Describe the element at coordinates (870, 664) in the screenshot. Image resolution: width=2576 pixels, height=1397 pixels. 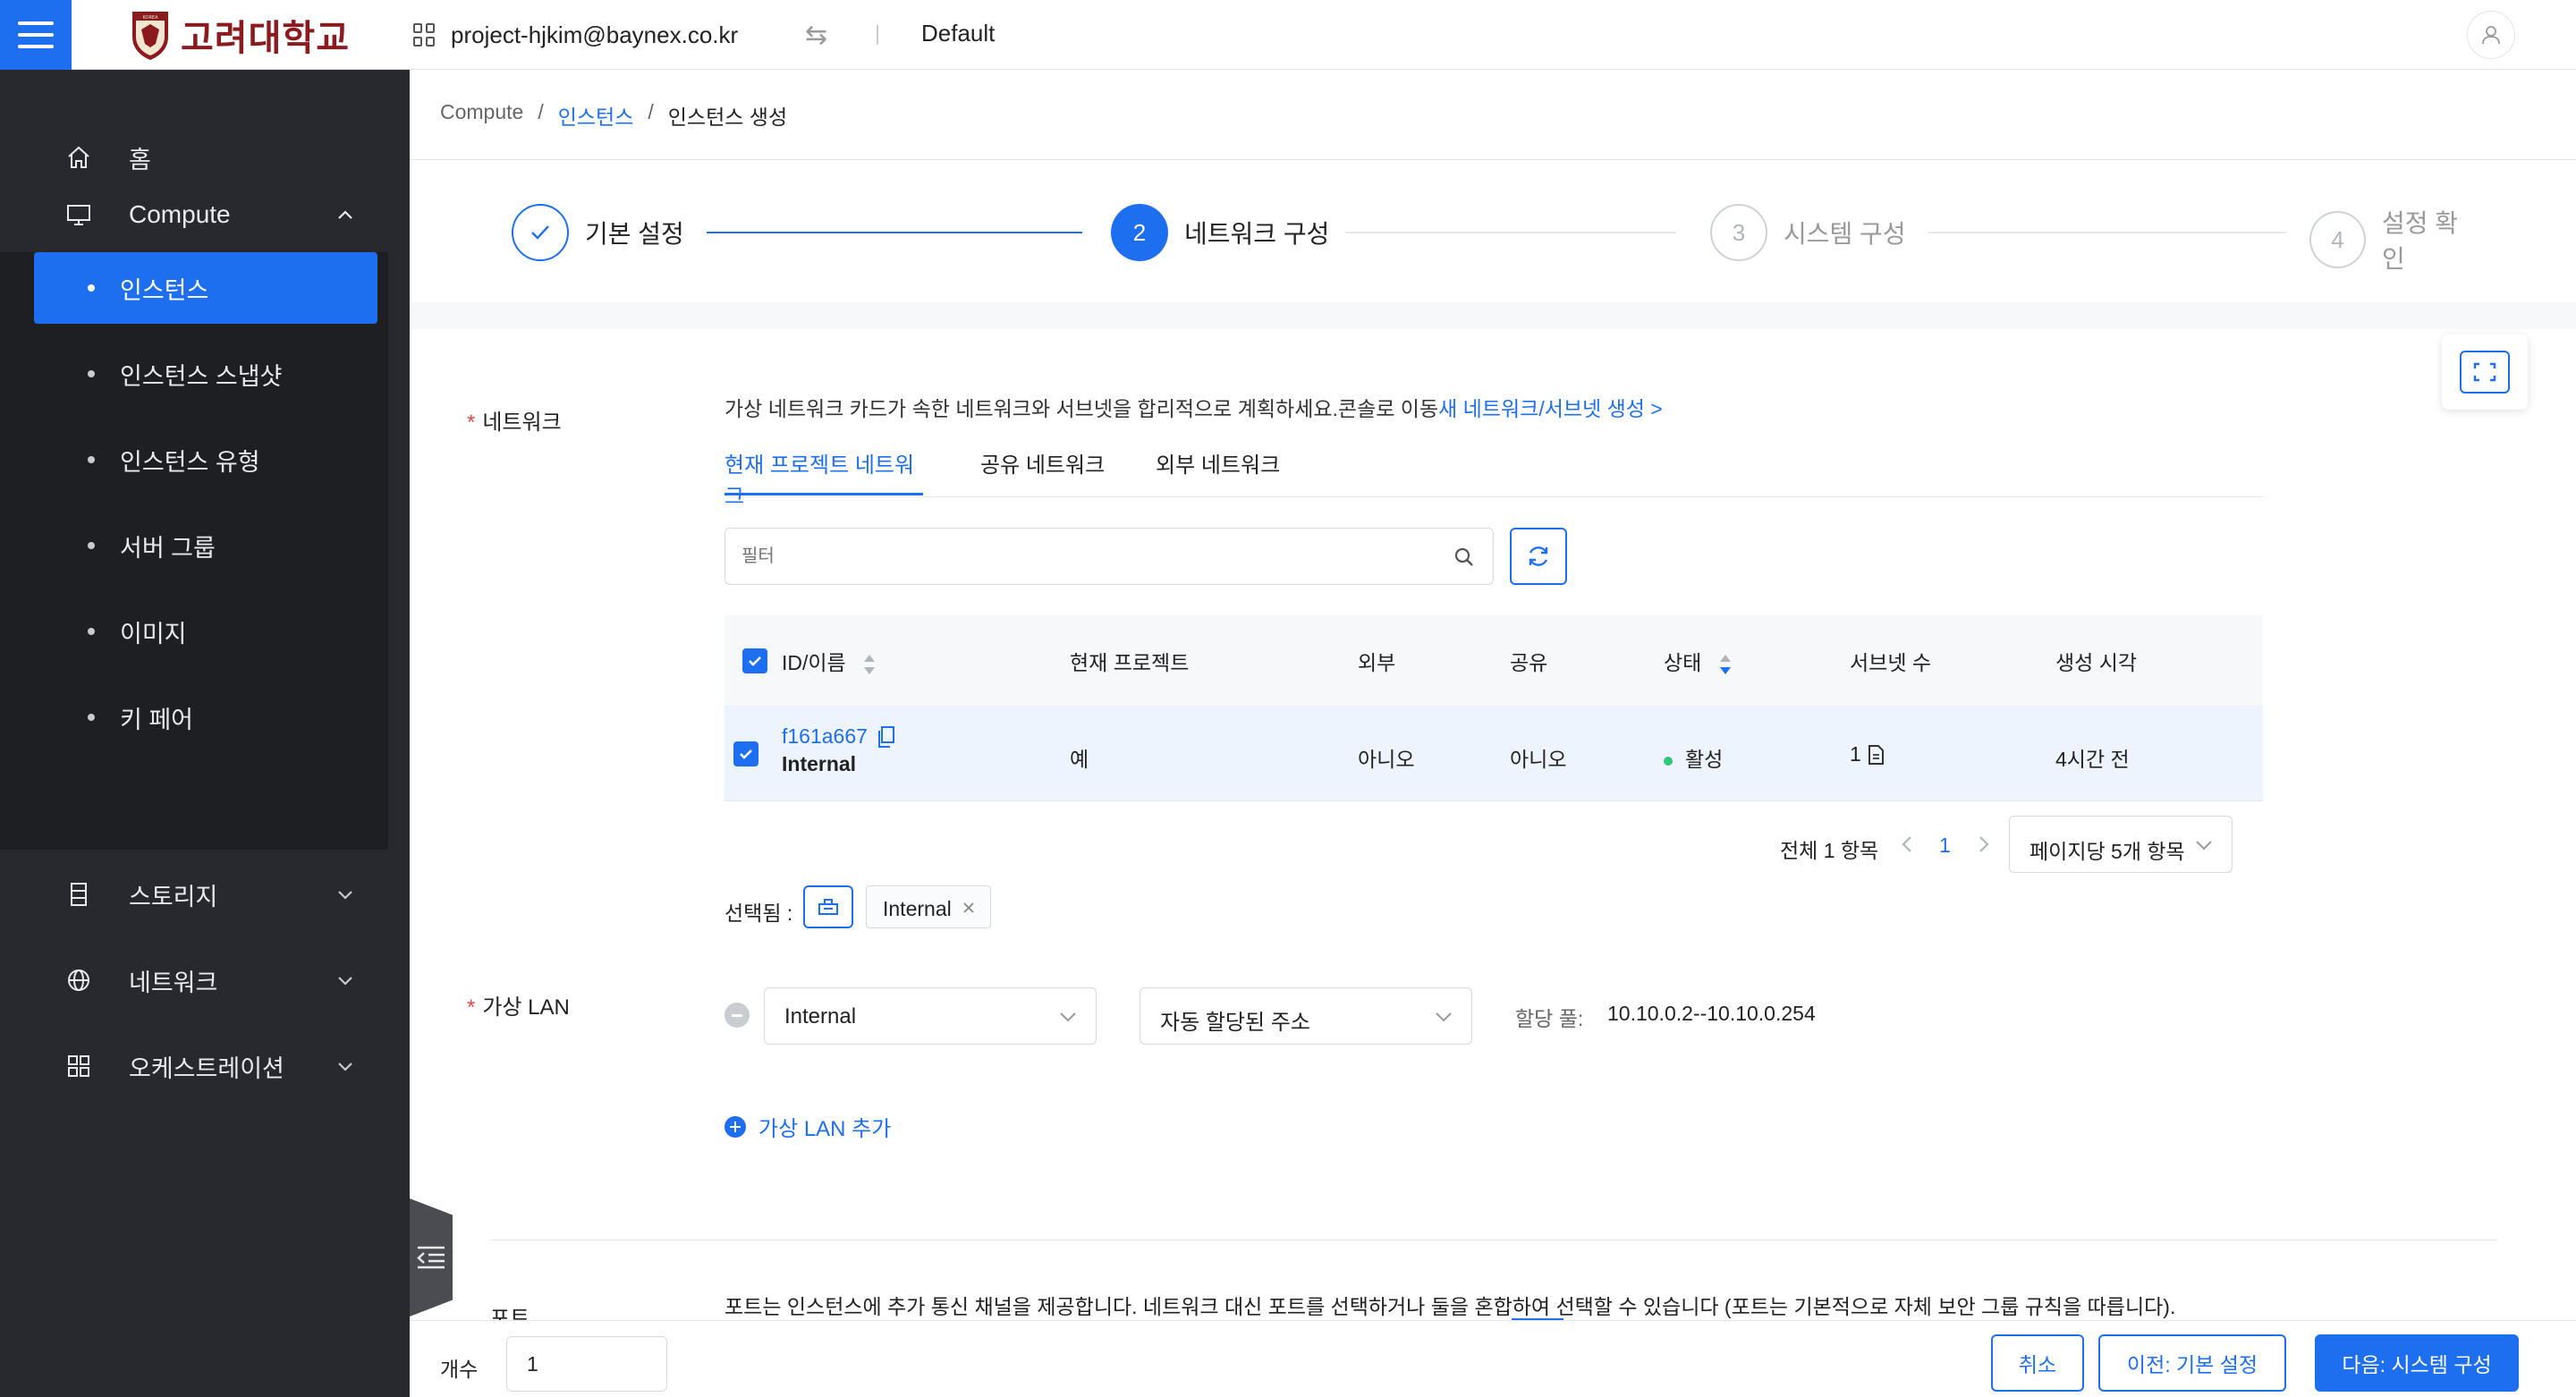
I see `sort-icon` at that location.